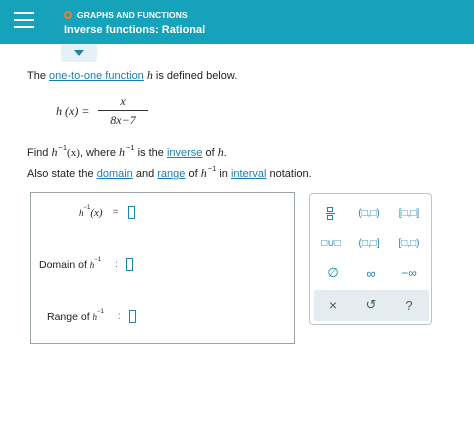 This screenshot has width=474, height=443. I want to click on inverse-link: inverse, so click(184, 153).